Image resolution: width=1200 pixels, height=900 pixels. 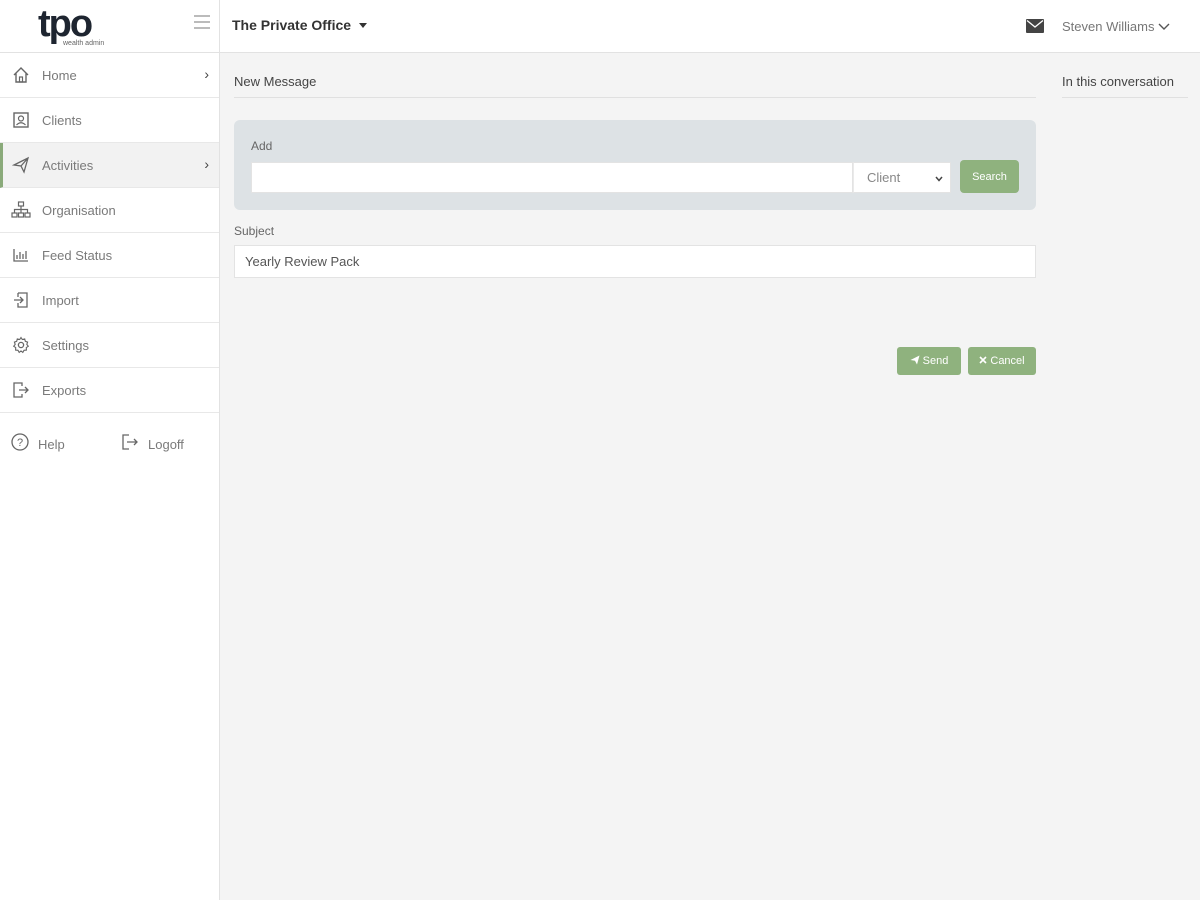 What do you see at coordinates (109, 75) in the screenshot?
I see `sidebar-item-home: Home ›` at bounding box center [109, 75].